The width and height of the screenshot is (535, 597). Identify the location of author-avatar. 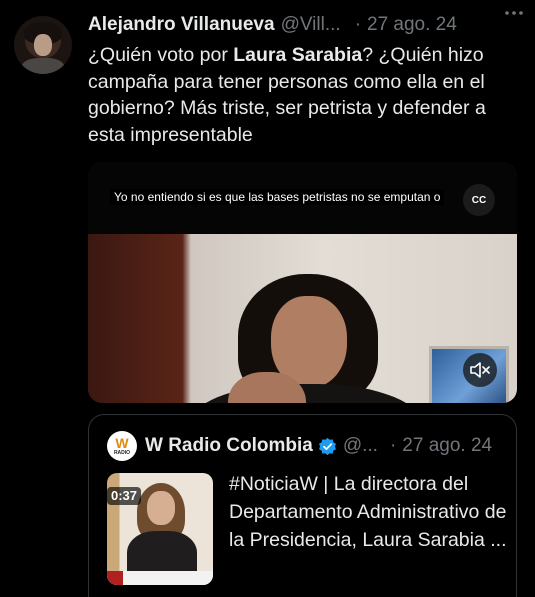
(43, 45).